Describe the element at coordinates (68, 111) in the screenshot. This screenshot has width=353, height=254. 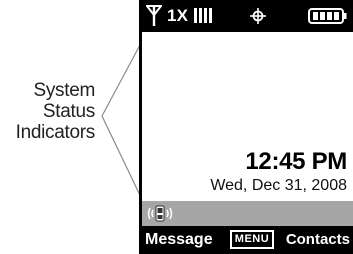
I see `callout-line-2: Status` at that location.